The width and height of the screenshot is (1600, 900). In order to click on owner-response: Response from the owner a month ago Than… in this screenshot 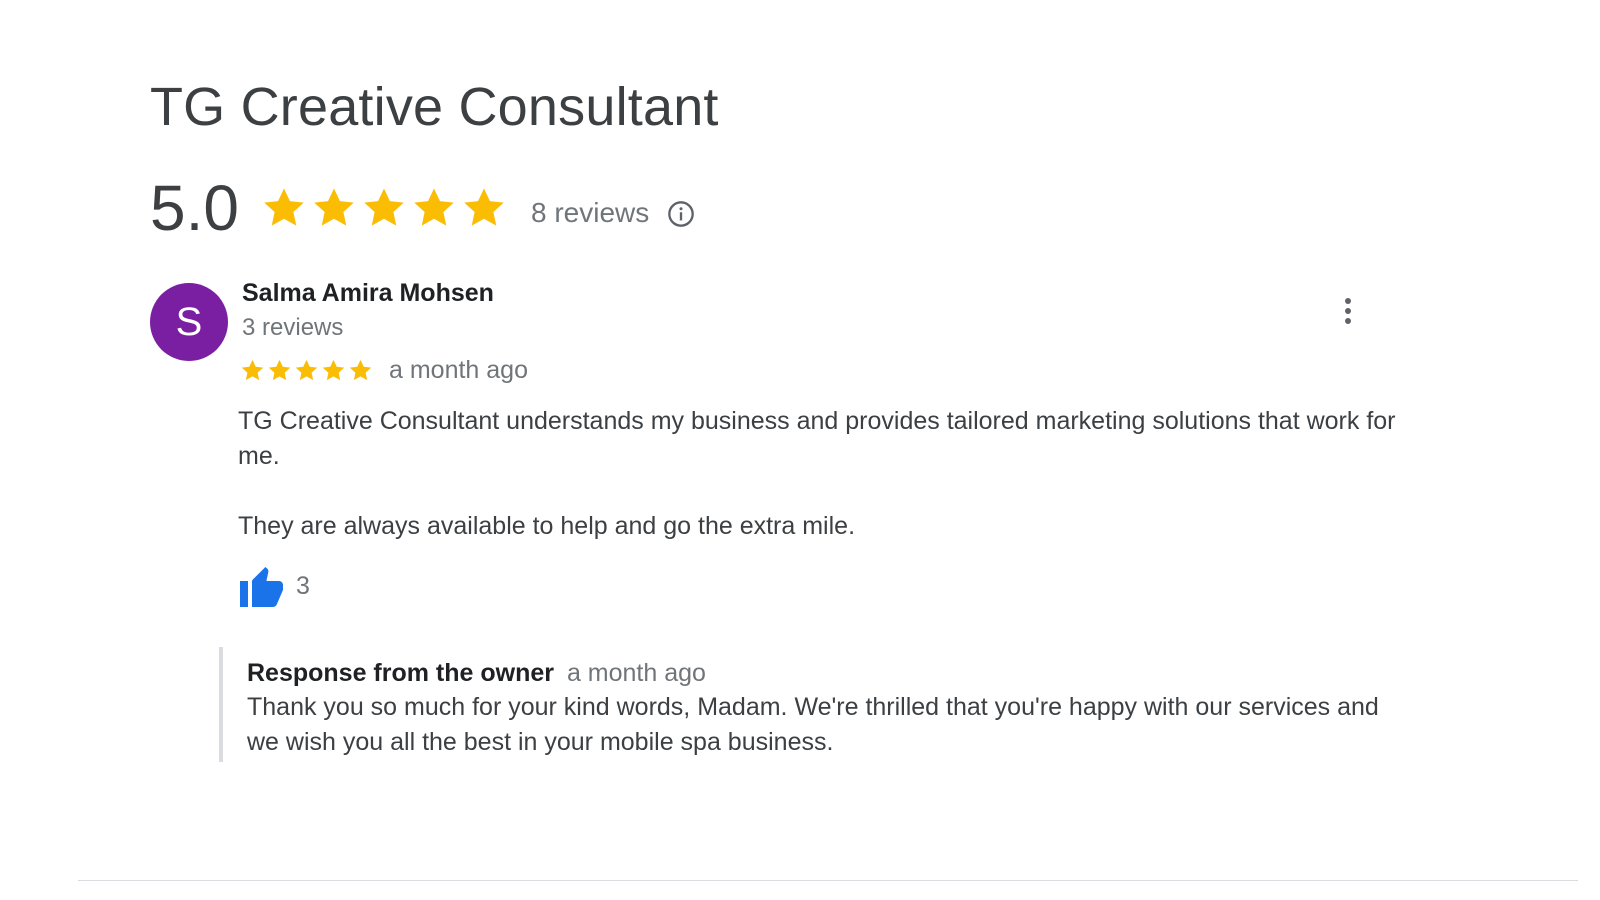, I will do `click(828, 704)`.